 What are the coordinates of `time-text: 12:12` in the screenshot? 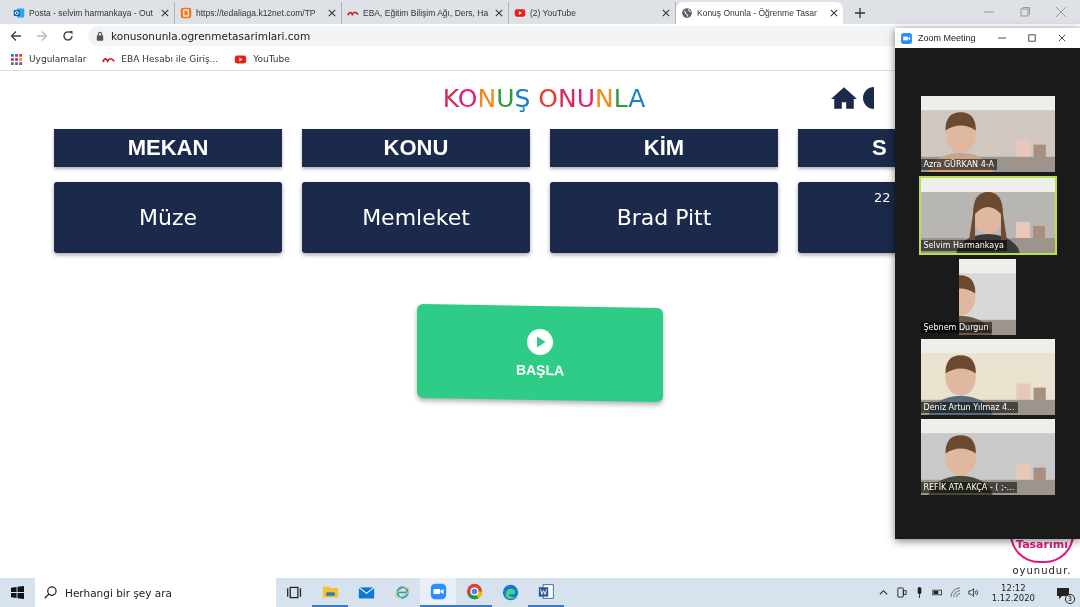 It's located at (1013, 587).